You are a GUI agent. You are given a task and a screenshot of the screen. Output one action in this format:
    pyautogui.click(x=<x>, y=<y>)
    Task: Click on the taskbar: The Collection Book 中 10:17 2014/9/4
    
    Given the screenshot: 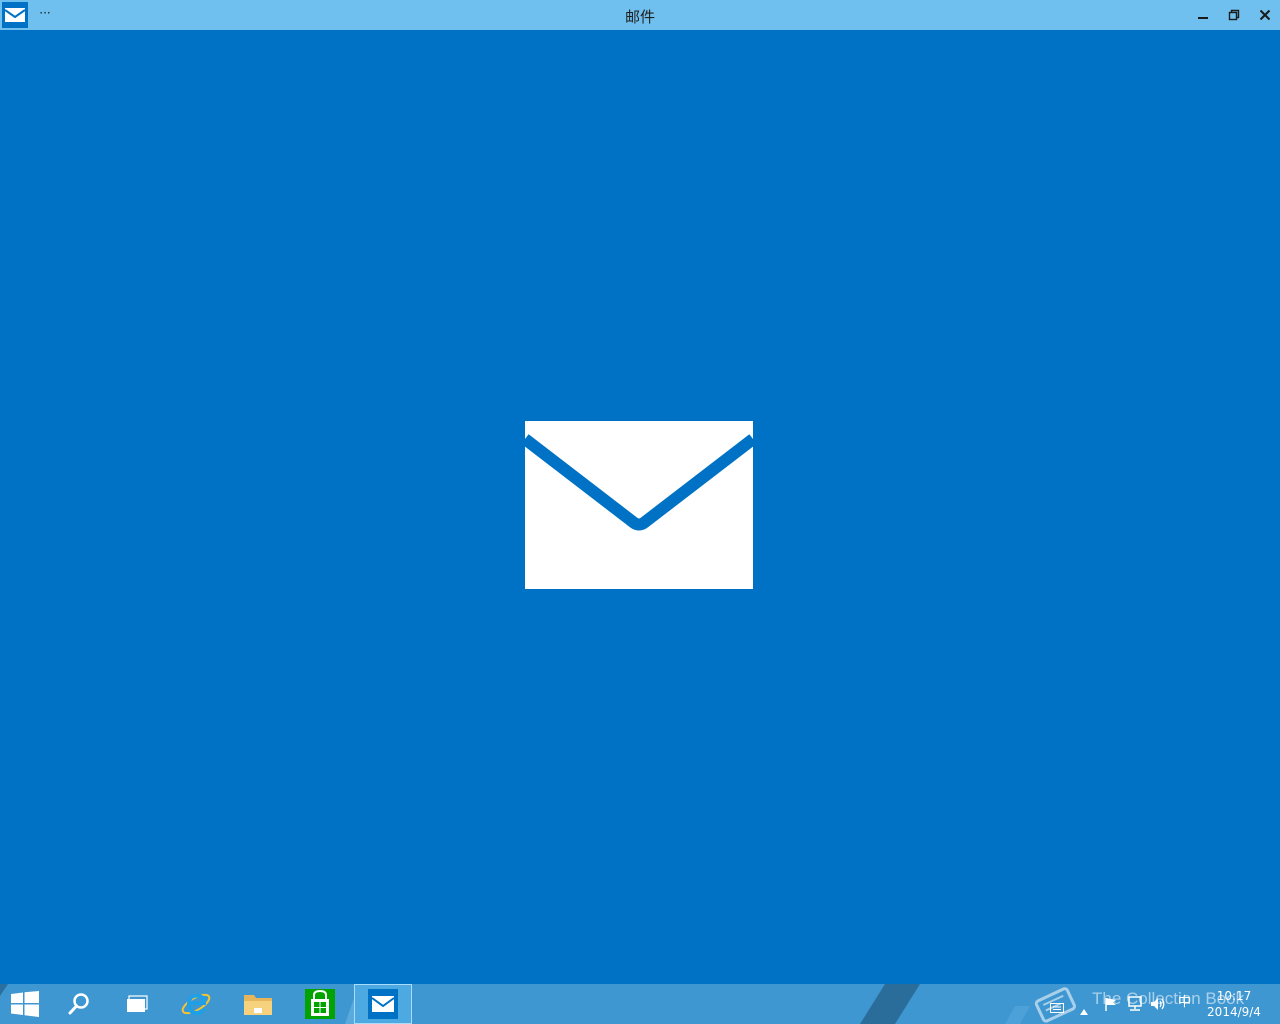 What is the action you would take?
    pyautogui.click(x=640, y=1004)
    